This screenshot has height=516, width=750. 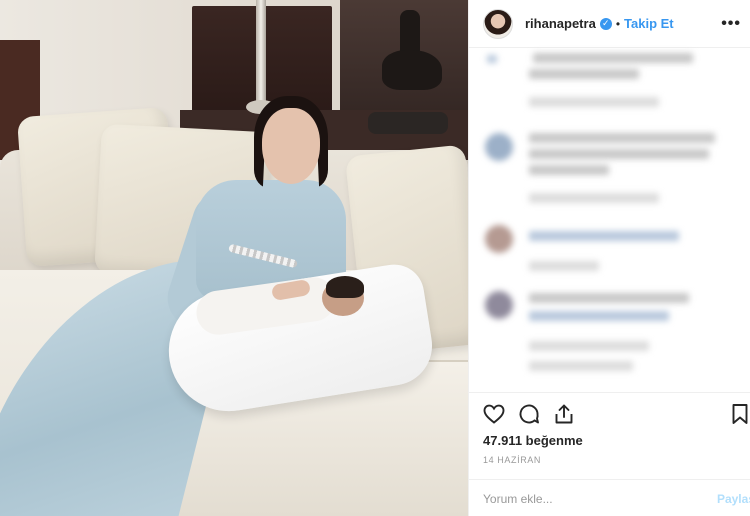 What do you see at coordinates (494, 414) in the screenshot?
I see `heart-icon` at bounding box center [494, 414].